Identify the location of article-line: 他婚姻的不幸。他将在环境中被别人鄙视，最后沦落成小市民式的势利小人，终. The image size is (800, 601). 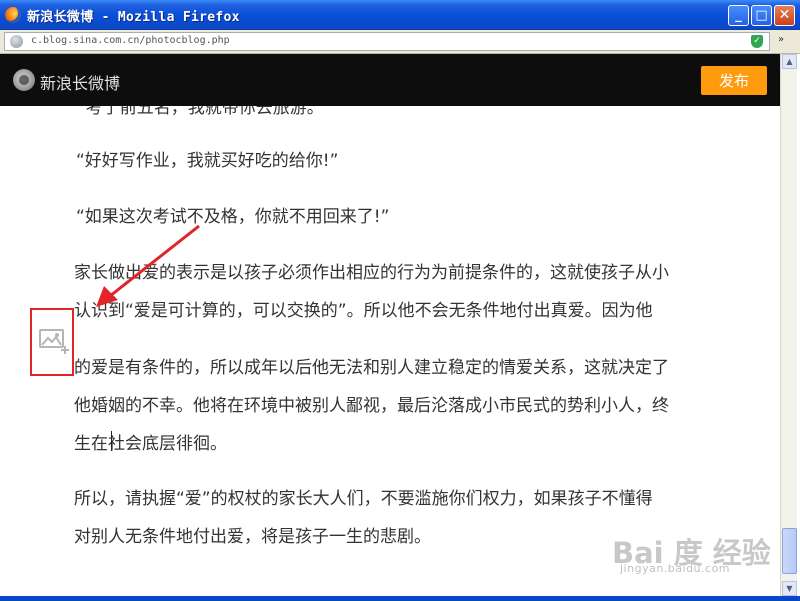
(371, 406).